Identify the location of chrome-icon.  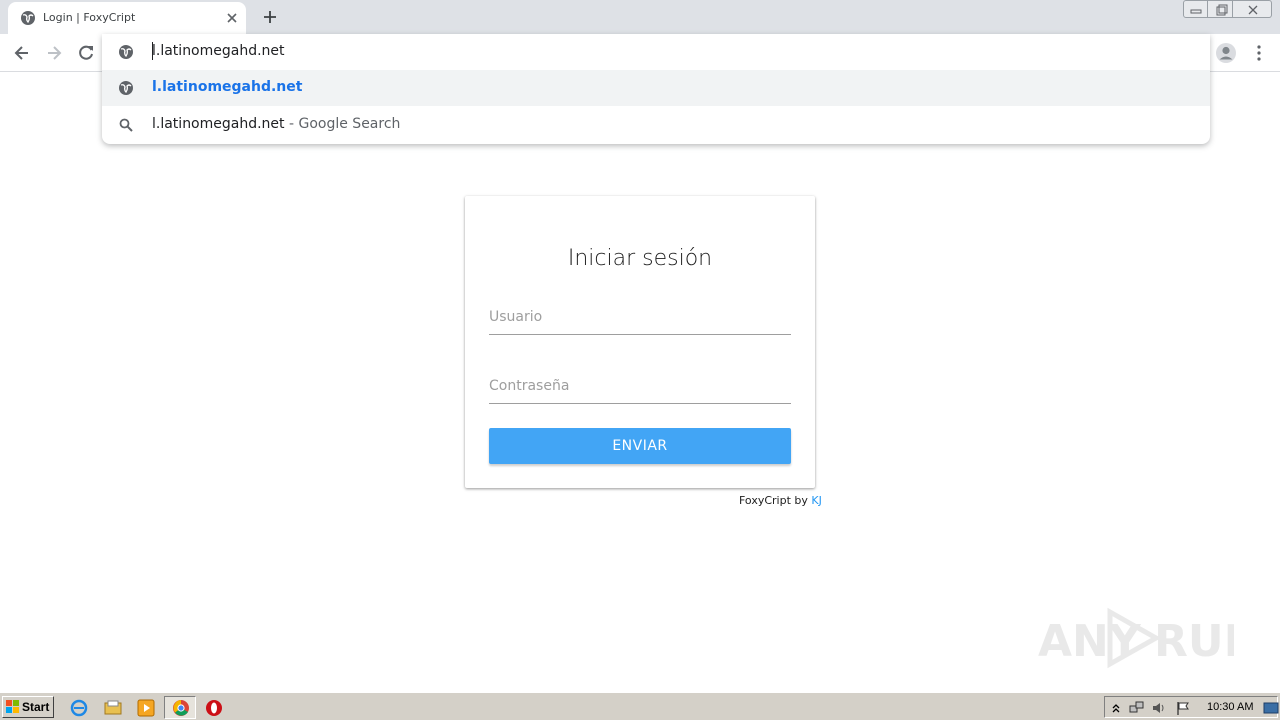
(181, 708).